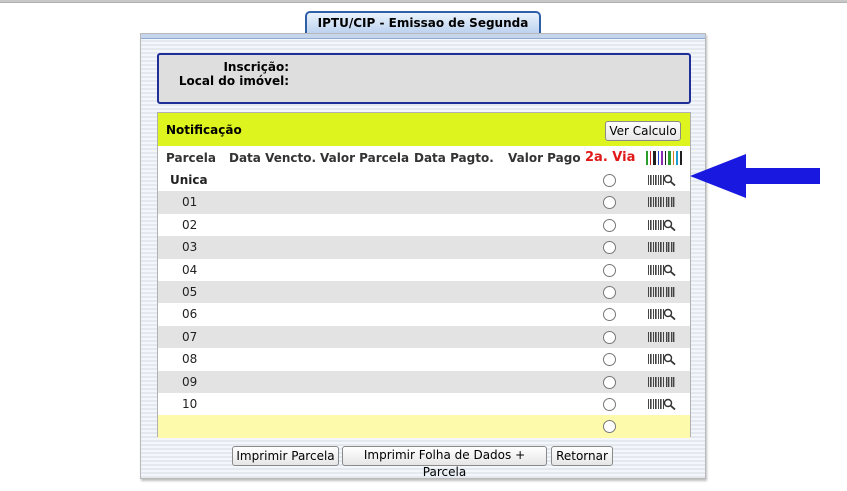 The image size is (847, 491). I want to click on header-valor-pago: Valor Pago, so click(544, 158).